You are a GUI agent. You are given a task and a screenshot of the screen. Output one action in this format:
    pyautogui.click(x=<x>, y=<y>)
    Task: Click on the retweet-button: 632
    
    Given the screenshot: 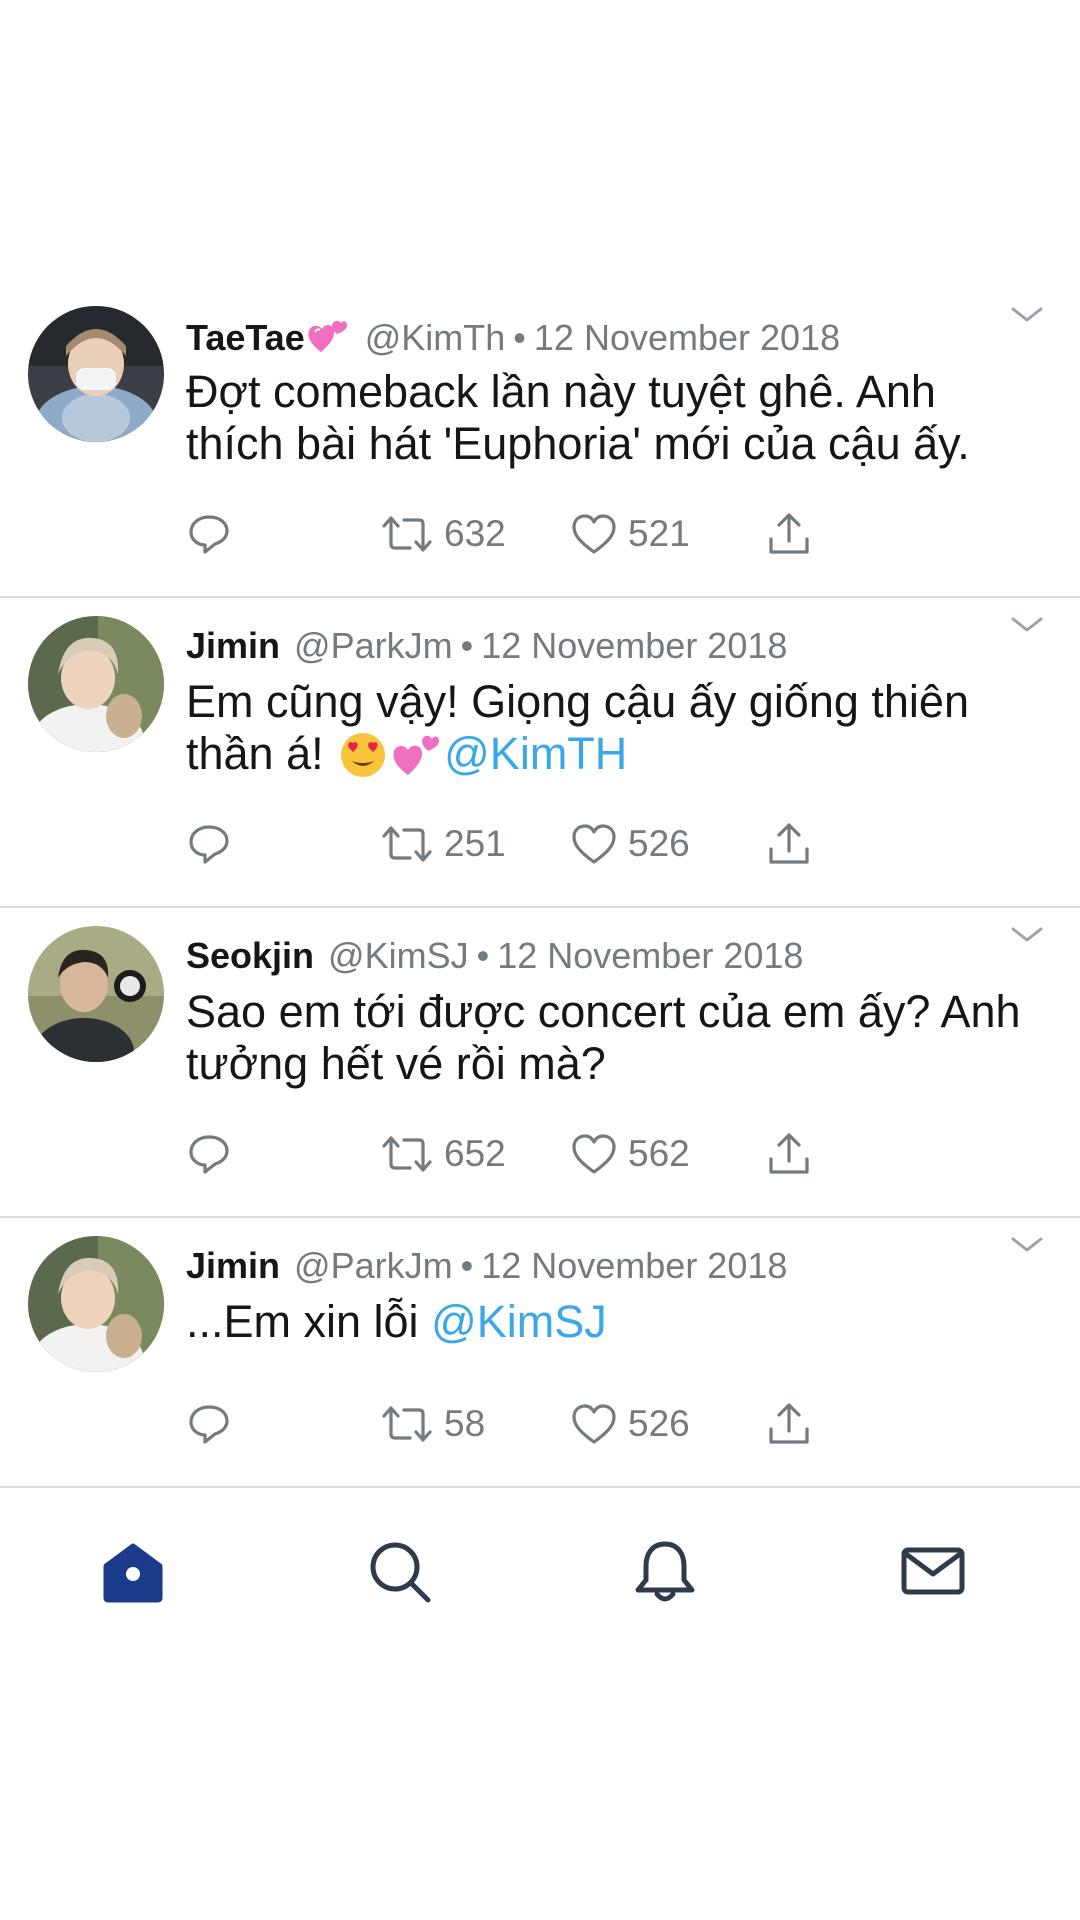 What is the action you would take?
    pyautogui.click(x=443, y=534)
    